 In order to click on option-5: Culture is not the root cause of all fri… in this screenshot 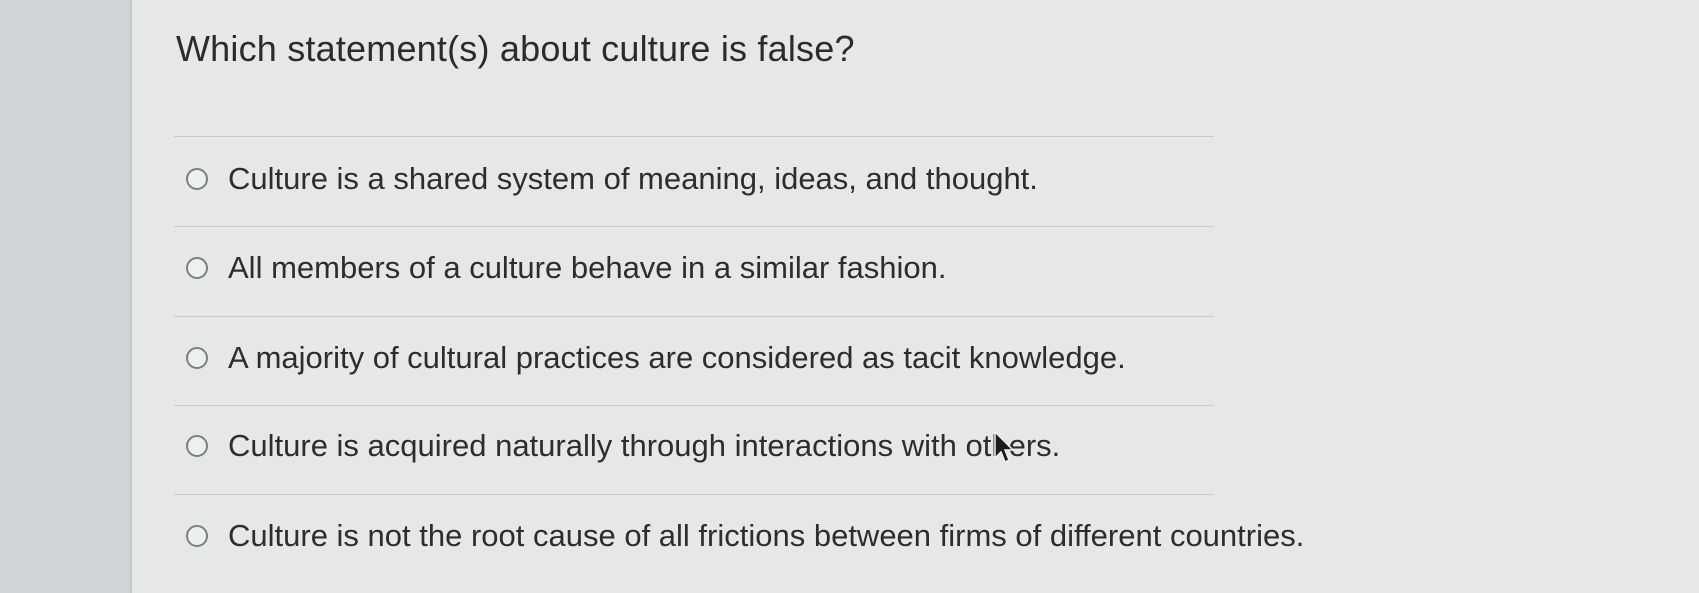, I will do `click(745, 536)`.